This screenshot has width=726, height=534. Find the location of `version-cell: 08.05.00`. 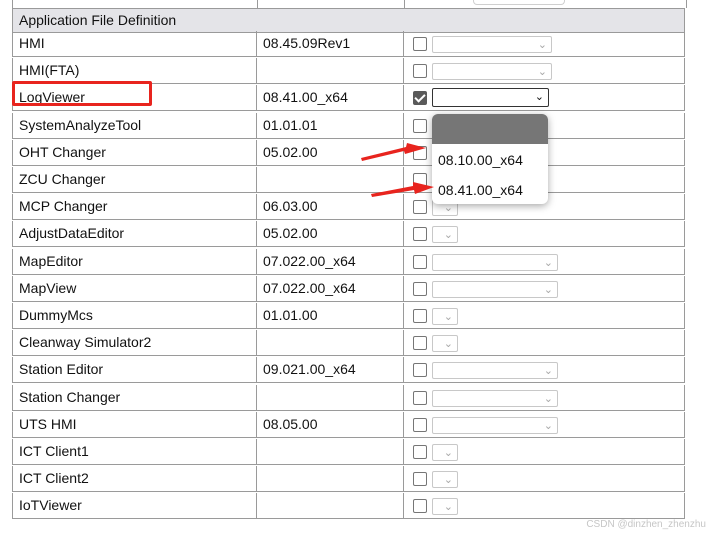

version-cell: 08.05.00 is located at coordinates (330, 424).